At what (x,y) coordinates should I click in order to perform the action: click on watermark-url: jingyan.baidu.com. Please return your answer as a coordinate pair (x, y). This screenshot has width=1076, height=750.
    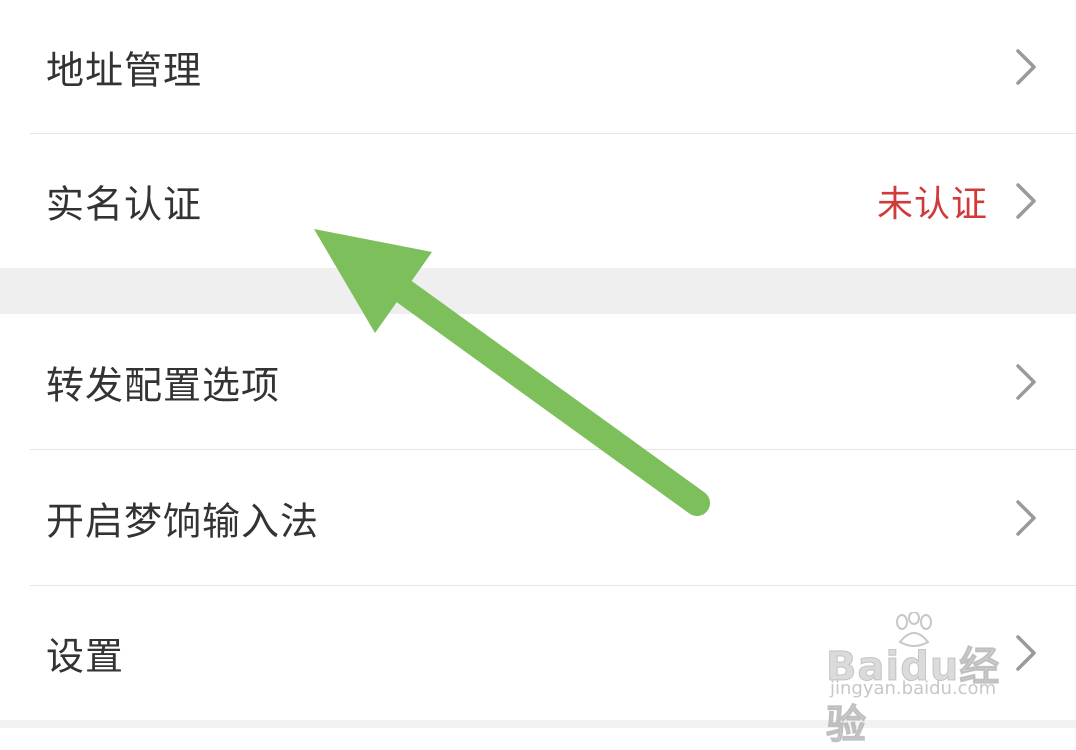
    Looking at the image, I should click on (913, 688).